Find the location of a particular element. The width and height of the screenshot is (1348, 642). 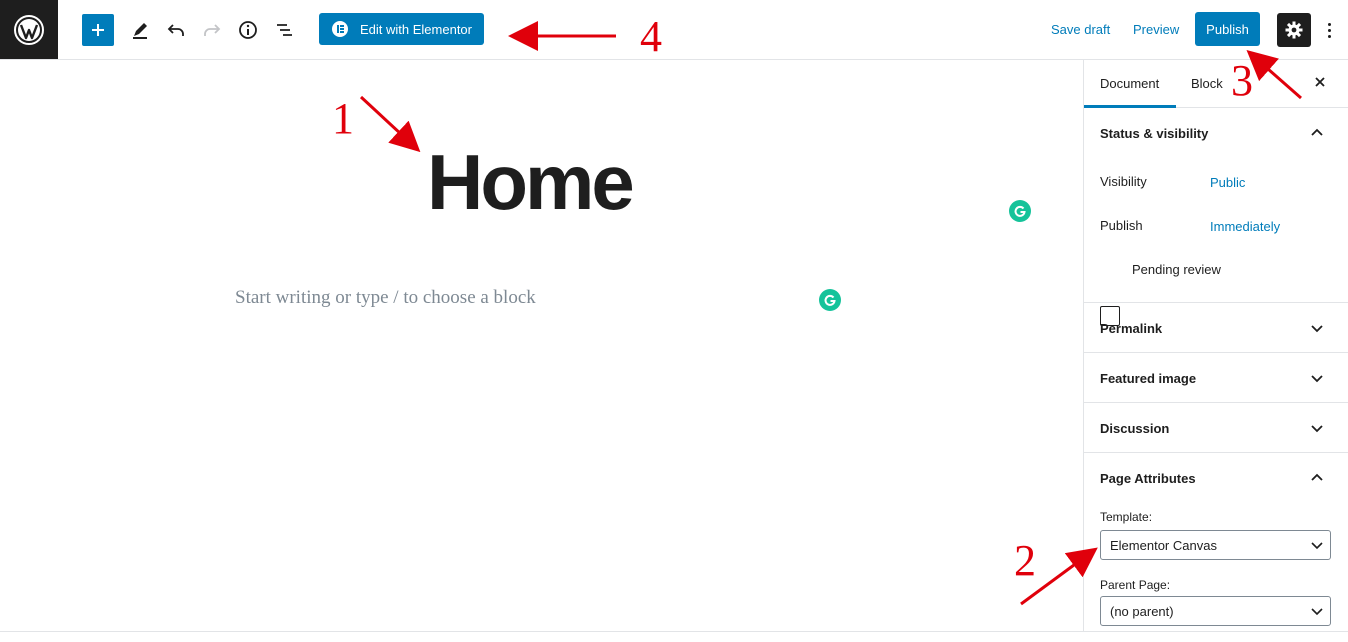

template-select: Elementor Canvas is located at coordinates (1215, 545).